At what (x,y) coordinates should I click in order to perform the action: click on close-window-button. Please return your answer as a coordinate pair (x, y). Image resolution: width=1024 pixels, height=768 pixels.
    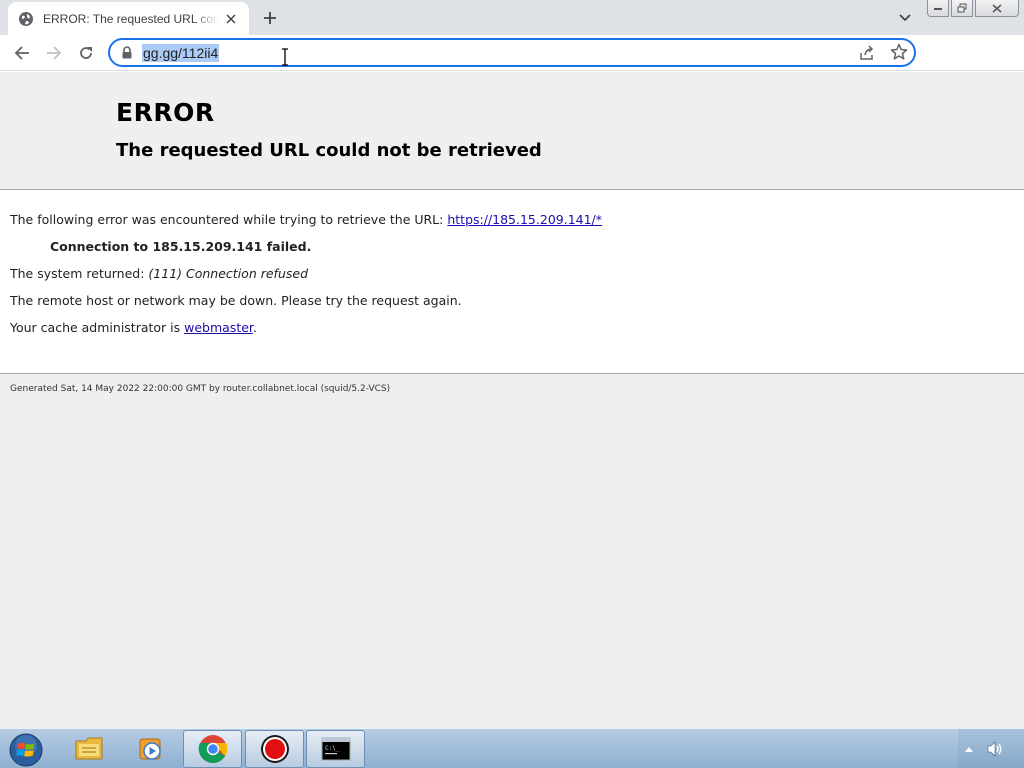
    Looking at the image, I should click on (997, 8).